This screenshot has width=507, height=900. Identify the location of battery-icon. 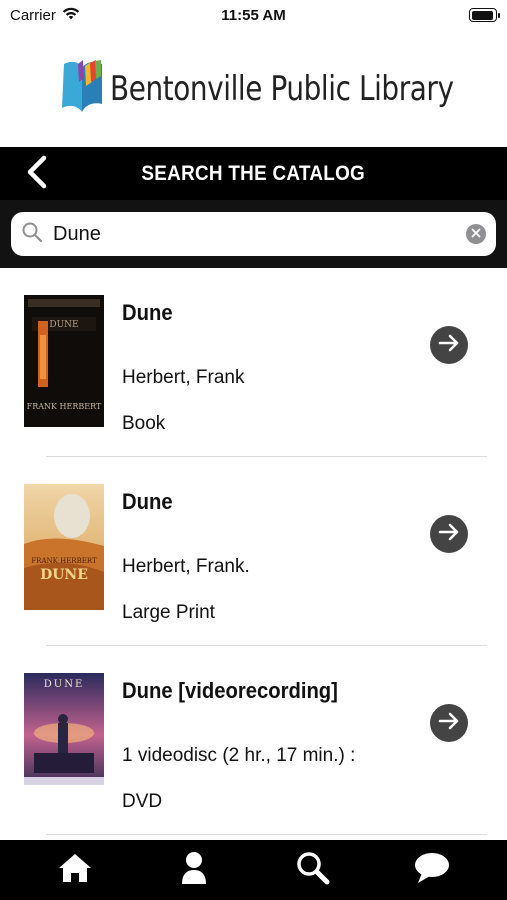
(484, 15).